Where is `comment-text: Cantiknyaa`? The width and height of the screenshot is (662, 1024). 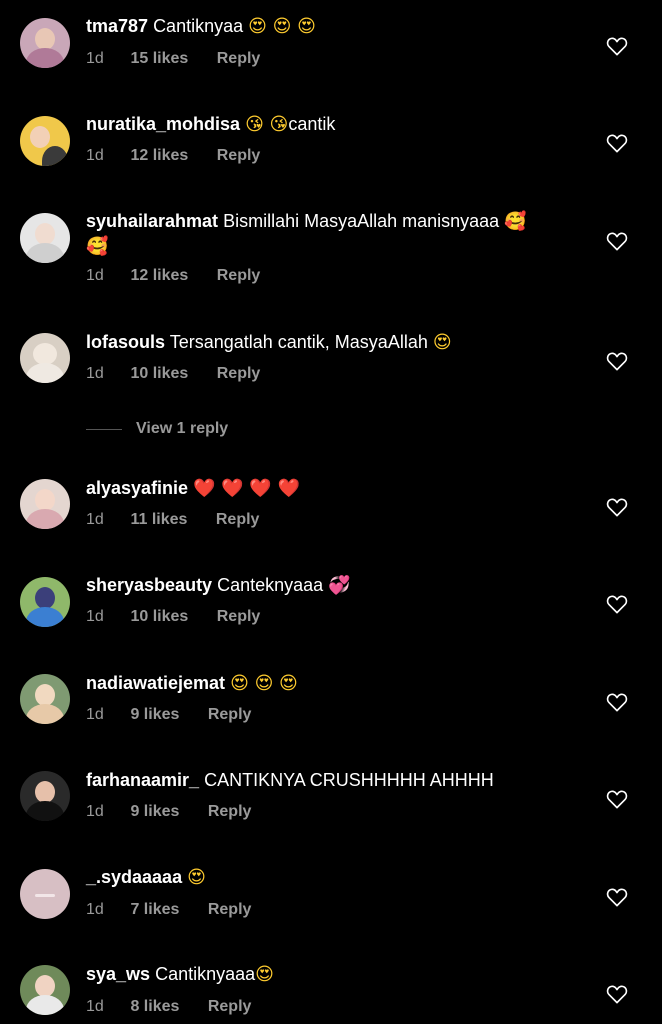
comment-text: Cantiknyaa is located at coordinates (198, 26).